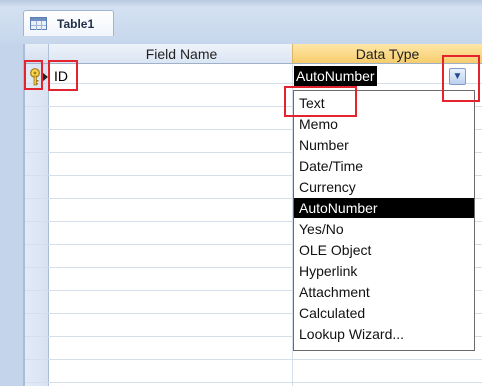 This screenshot has height=386, width=482. I want to click on option-number: Number, so click(384, 145).